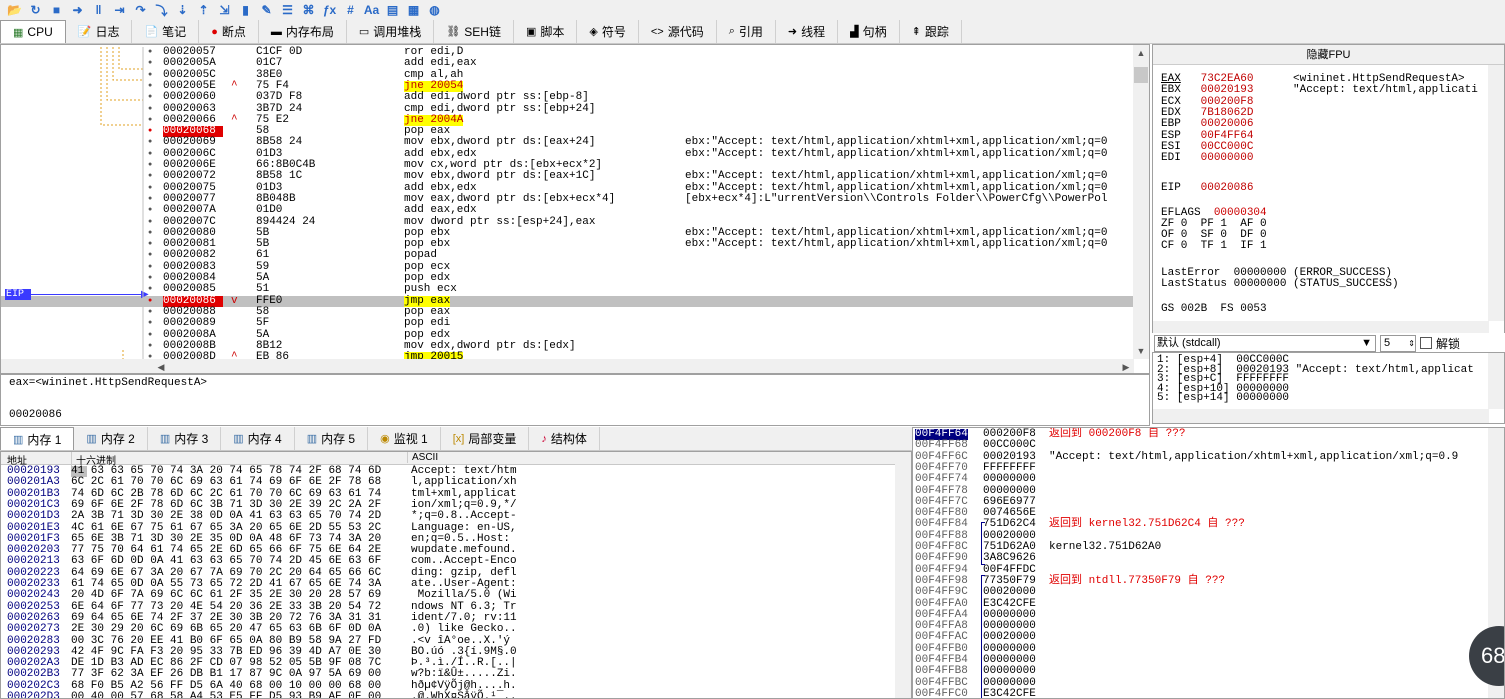 The height and width of the screenshot is (699, 1505). I want to click on disasm-instruction: push ecx, so click(430, 289).